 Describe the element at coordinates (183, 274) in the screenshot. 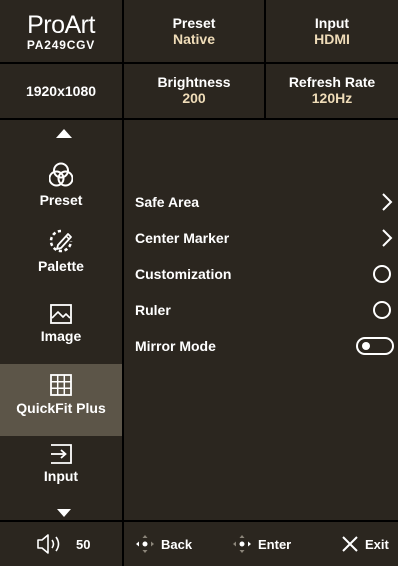

I see `menu-item-label: Customization` at that location.